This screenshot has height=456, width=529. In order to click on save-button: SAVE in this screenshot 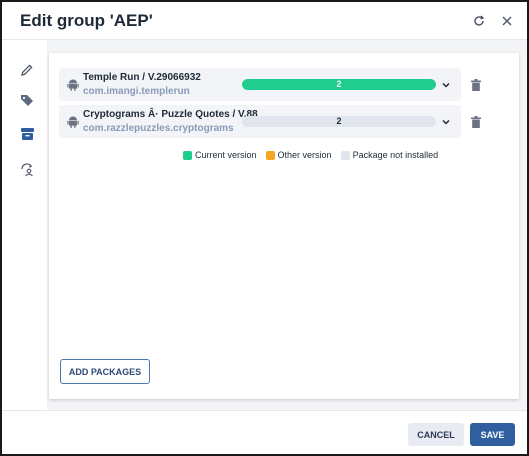, I will do `click(492, 434)`.